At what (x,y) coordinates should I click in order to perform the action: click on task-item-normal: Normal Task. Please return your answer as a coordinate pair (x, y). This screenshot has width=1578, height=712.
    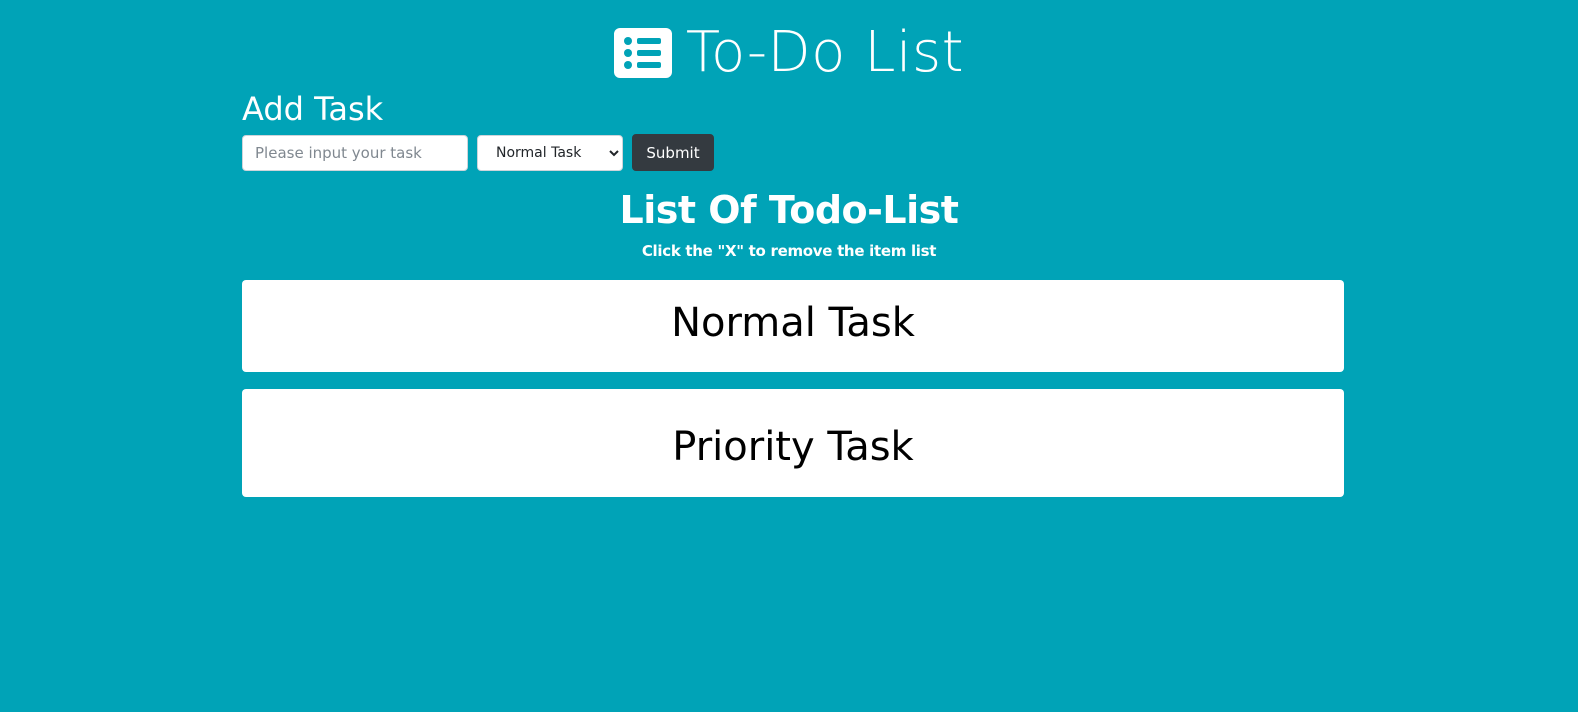
    Looking at the image, I should click on (793, 326).